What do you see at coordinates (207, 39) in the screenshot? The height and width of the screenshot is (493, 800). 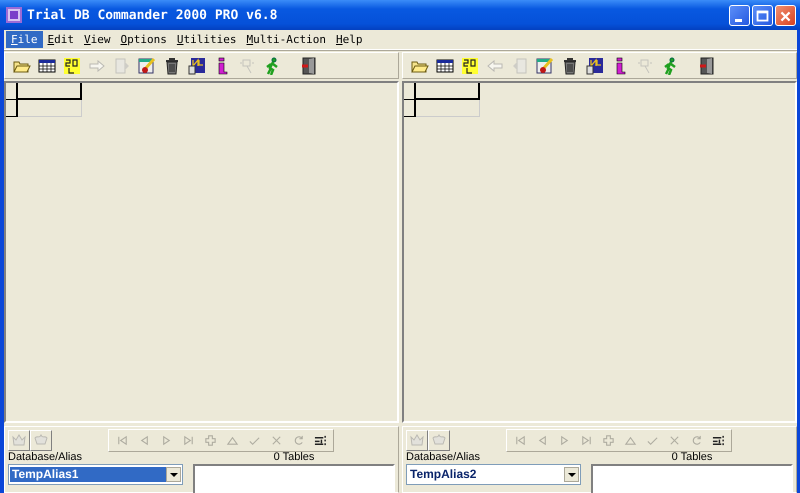 I see `menu-item: Utilities` at bounding box center [207, 39].